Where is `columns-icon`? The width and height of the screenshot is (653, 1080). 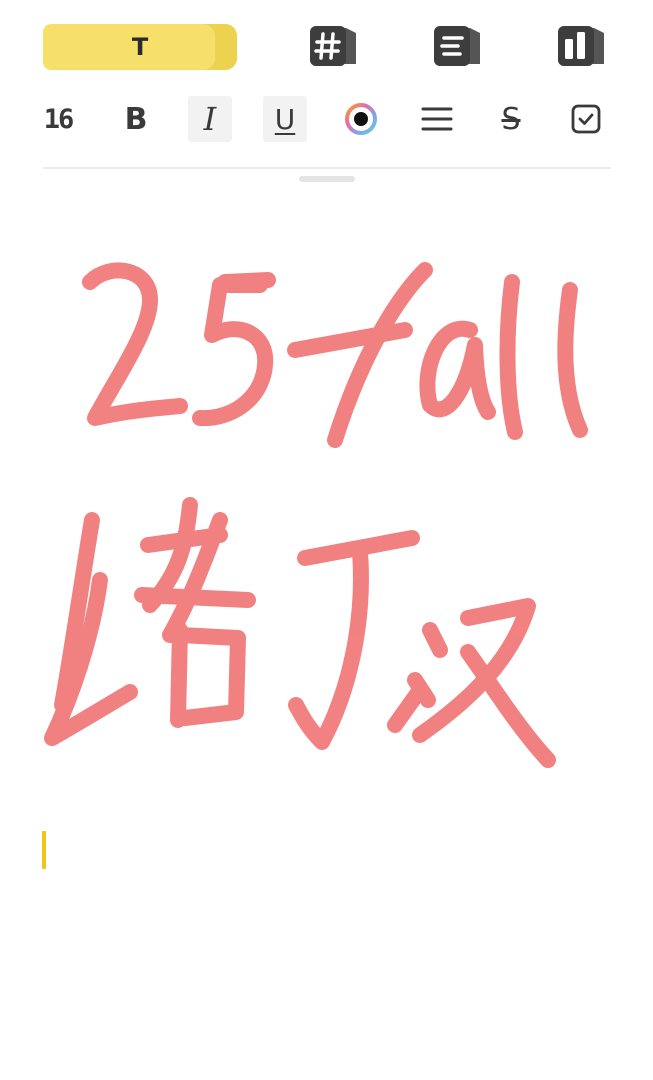 columns-icon is located at coordinates (581, 46).